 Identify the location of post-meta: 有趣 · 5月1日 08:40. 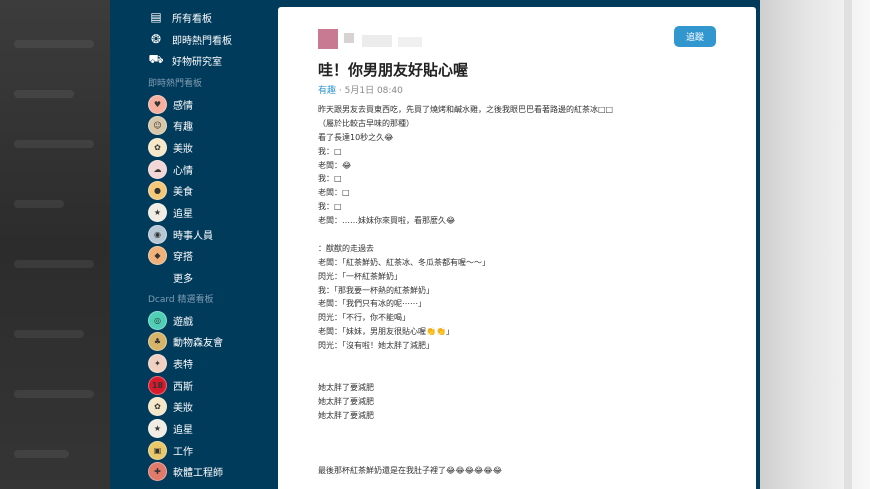
(360, 89).